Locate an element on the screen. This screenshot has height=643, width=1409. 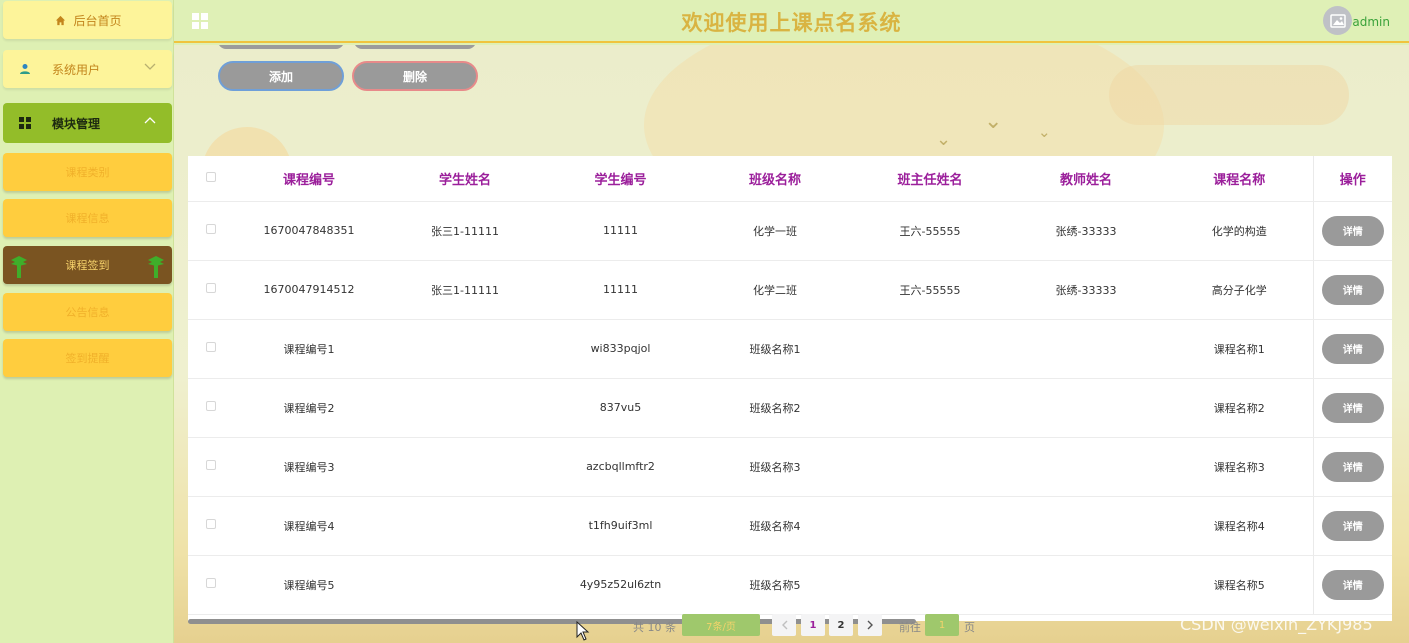
sidebar-item-announcements: 公告信息 is located at coordinates (87, 312).